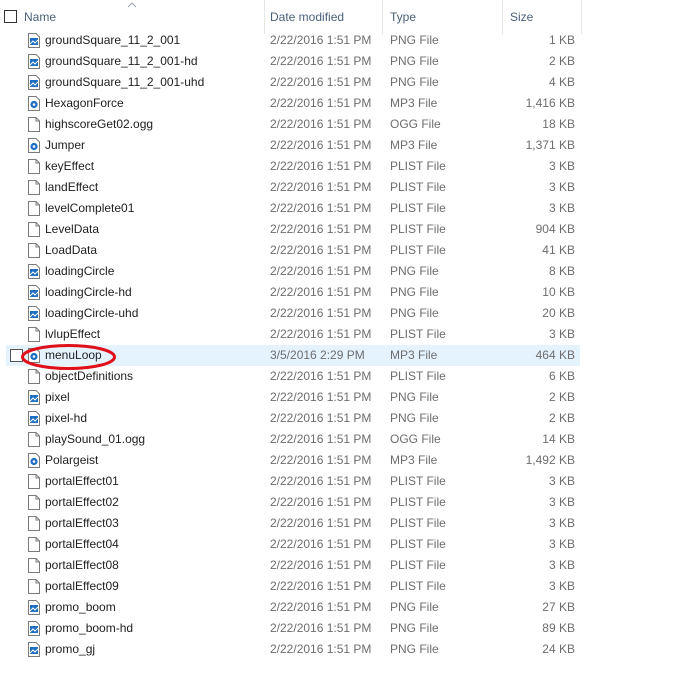  Describe the element at coordinates (92, 313) in the screenshot. I see `file-name: loadingCircle-uhd` at that location.